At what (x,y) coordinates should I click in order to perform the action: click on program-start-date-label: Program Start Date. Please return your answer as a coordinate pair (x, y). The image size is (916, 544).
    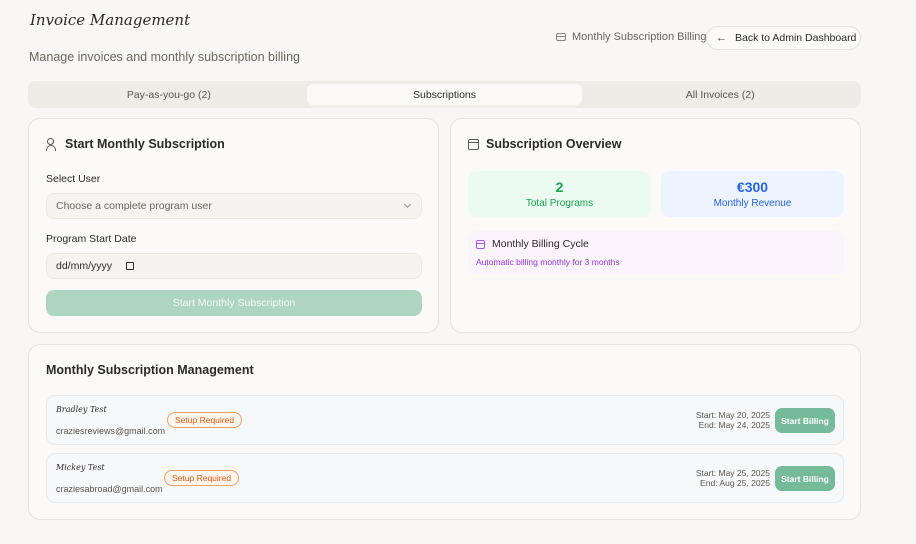
    Looking at the image, I should click on (91, 239).